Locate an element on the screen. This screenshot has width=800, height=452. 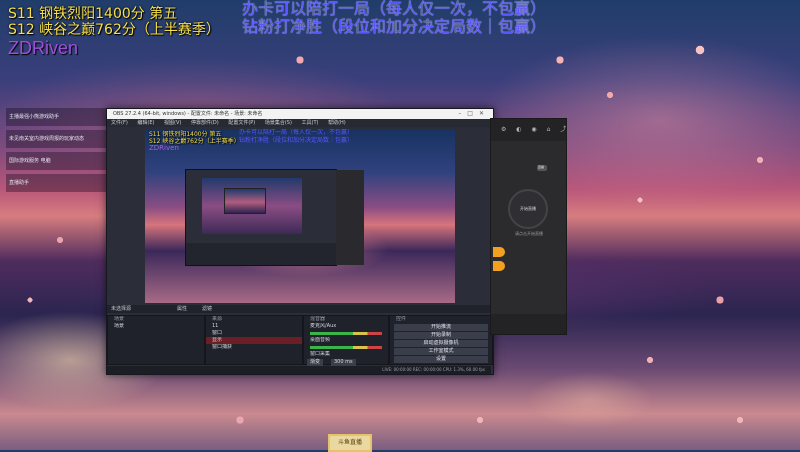
nested-preview-inner is located at coordinates (245, 201).